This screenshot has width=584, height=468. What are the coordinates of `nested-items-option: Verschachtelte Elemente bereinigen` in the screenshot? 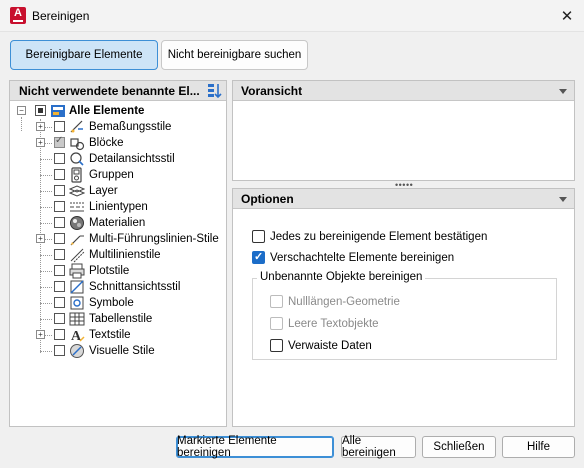 It's located at (353, 257).